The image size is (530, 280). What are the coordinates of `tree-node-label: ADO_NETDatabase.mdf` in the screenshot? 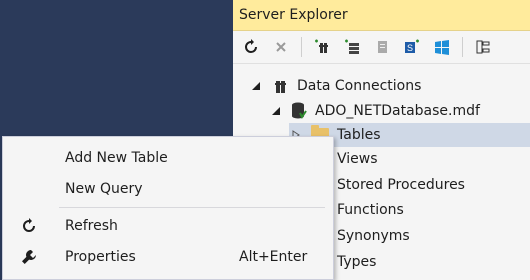 It's located at (397, 111).